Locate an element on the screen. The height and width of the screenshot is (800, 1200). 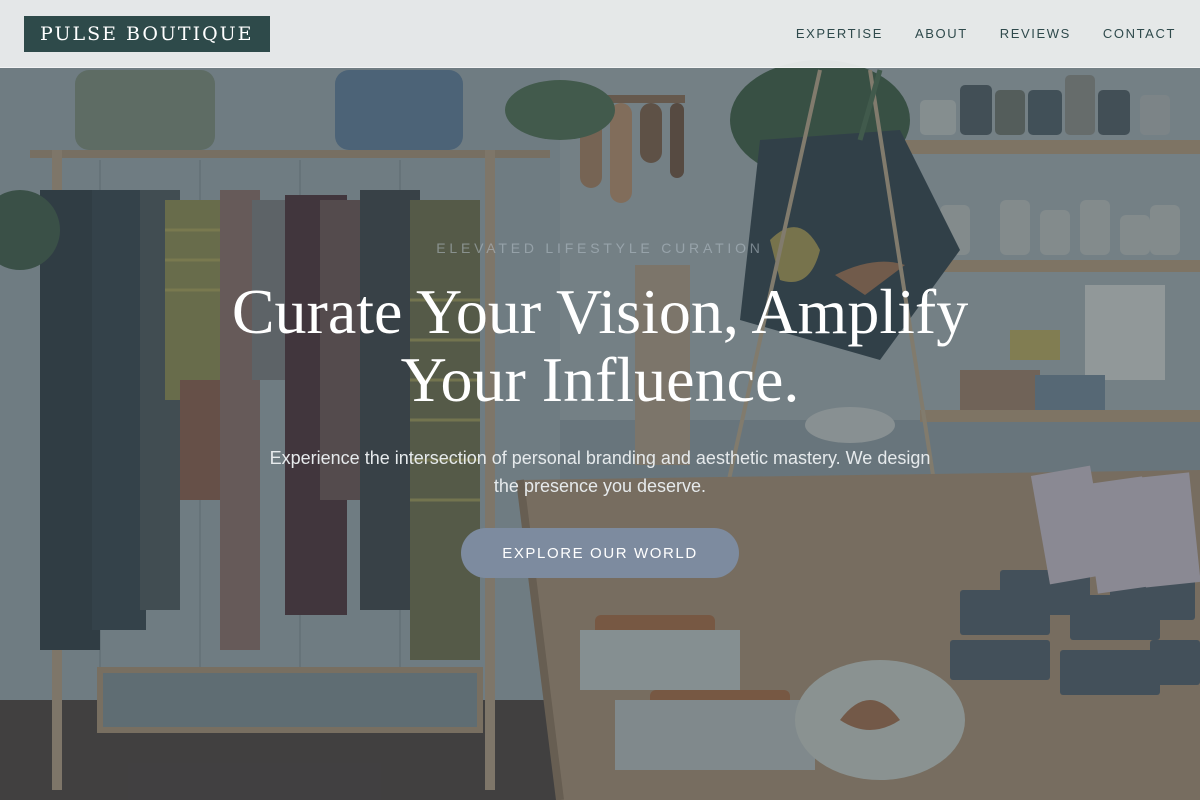
nav-link-expertise: EXPERTISE is located at coordinates (839, 33).